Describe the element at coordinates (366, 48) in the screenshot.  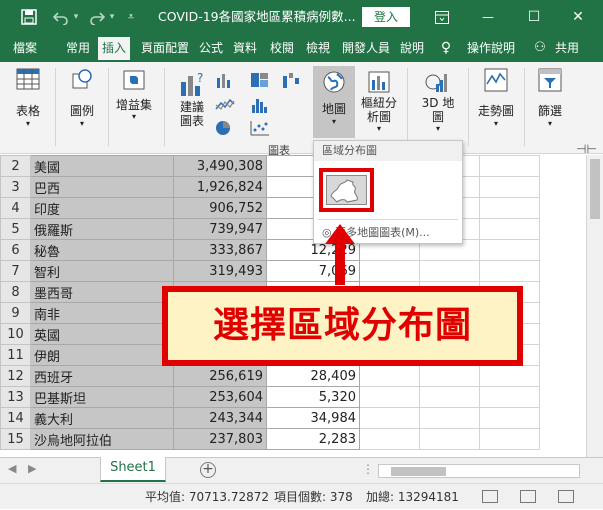
I see `tab-developer: 開發人員` at that location.